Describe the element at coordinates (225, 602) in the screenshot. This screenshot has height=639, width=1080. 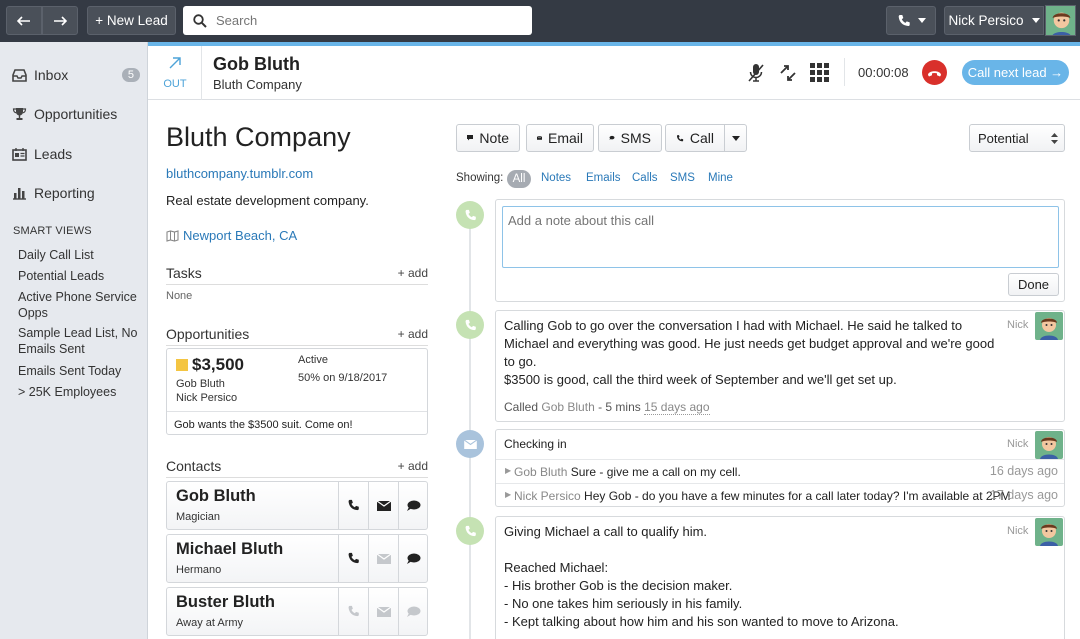
I see `contact-name: Buster Bluth` at that location.